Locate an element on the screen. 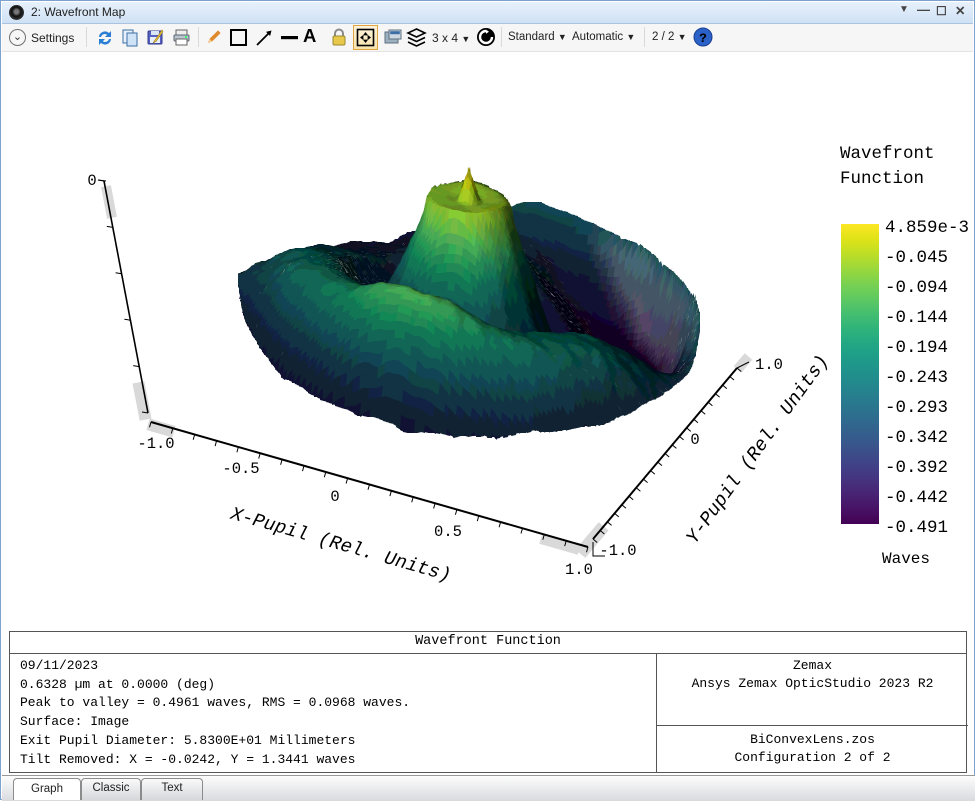 The height and width of the screenshot is (801, 975). svg-text: -0.442 is located at coordinates (916, 498).